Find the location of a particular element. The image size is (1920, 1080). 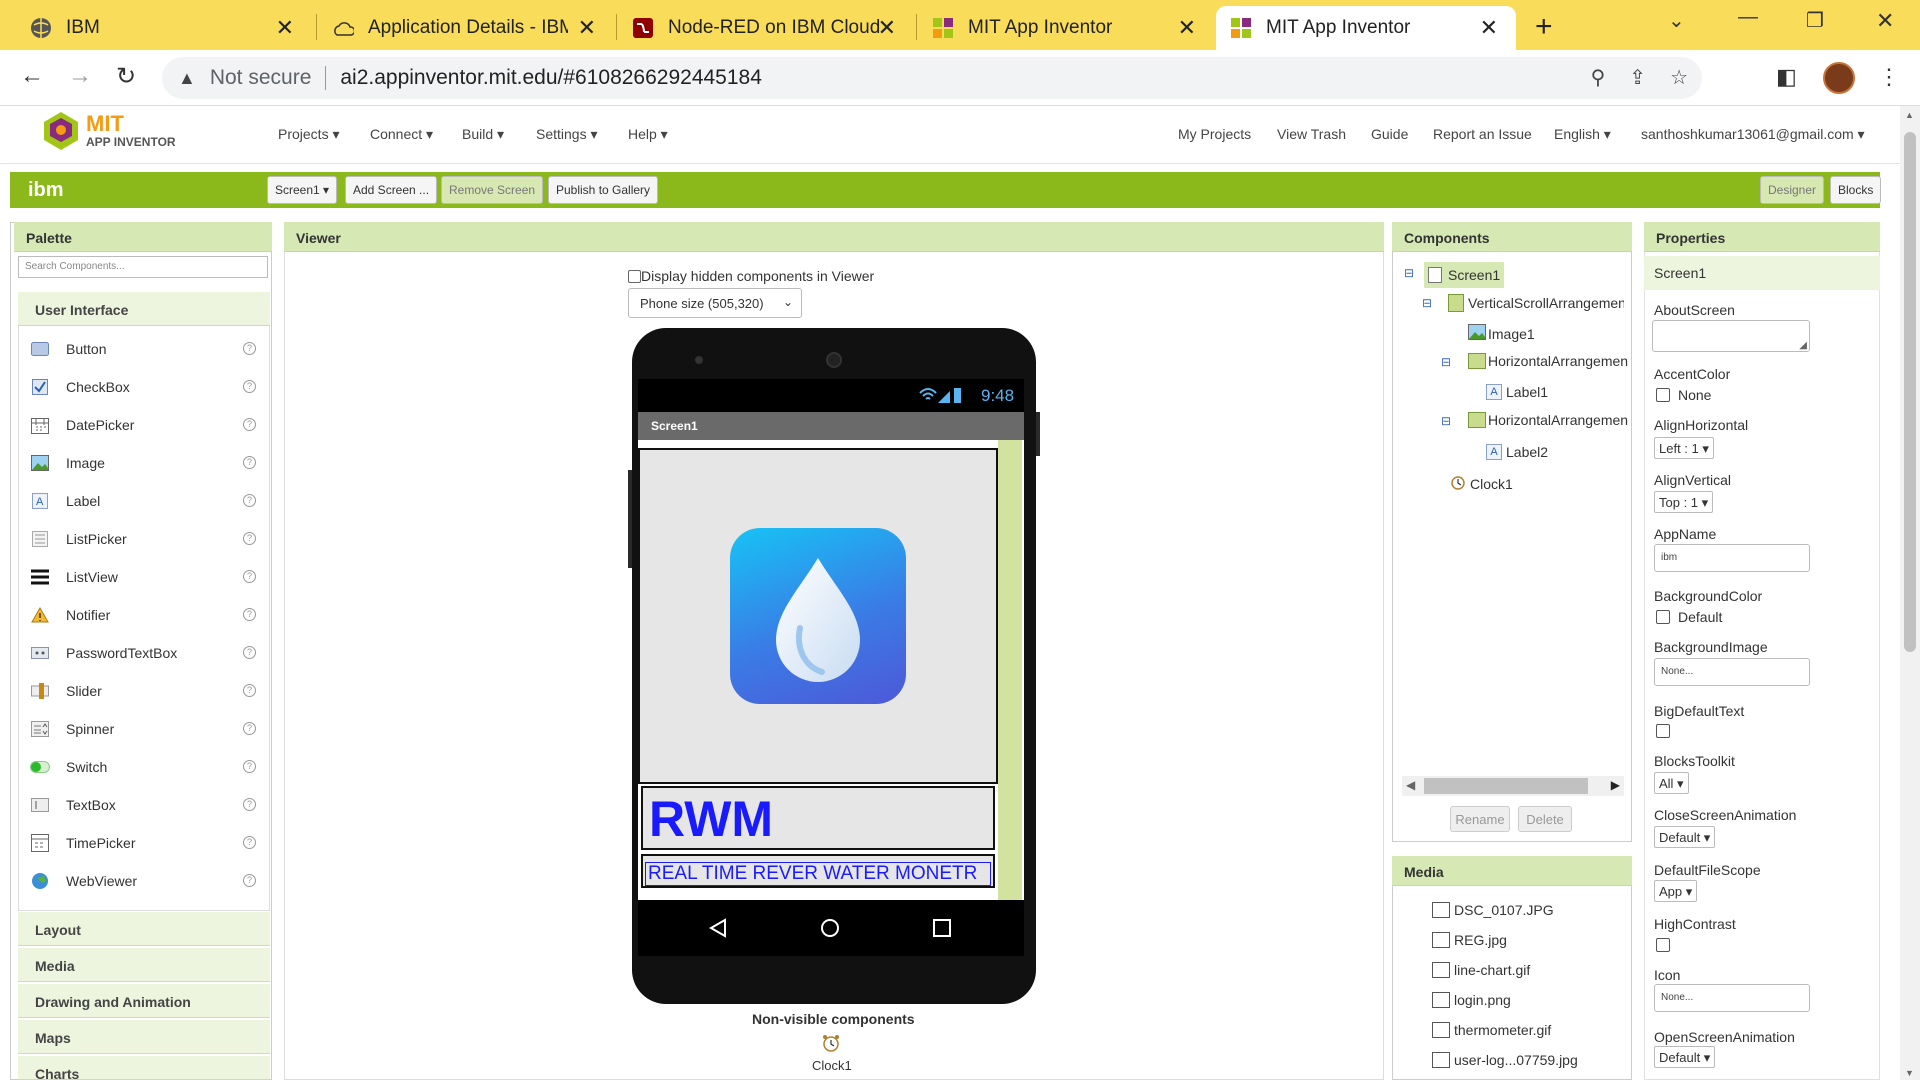

link-view-trash: View Trash is located at coordinates (1311, 134).